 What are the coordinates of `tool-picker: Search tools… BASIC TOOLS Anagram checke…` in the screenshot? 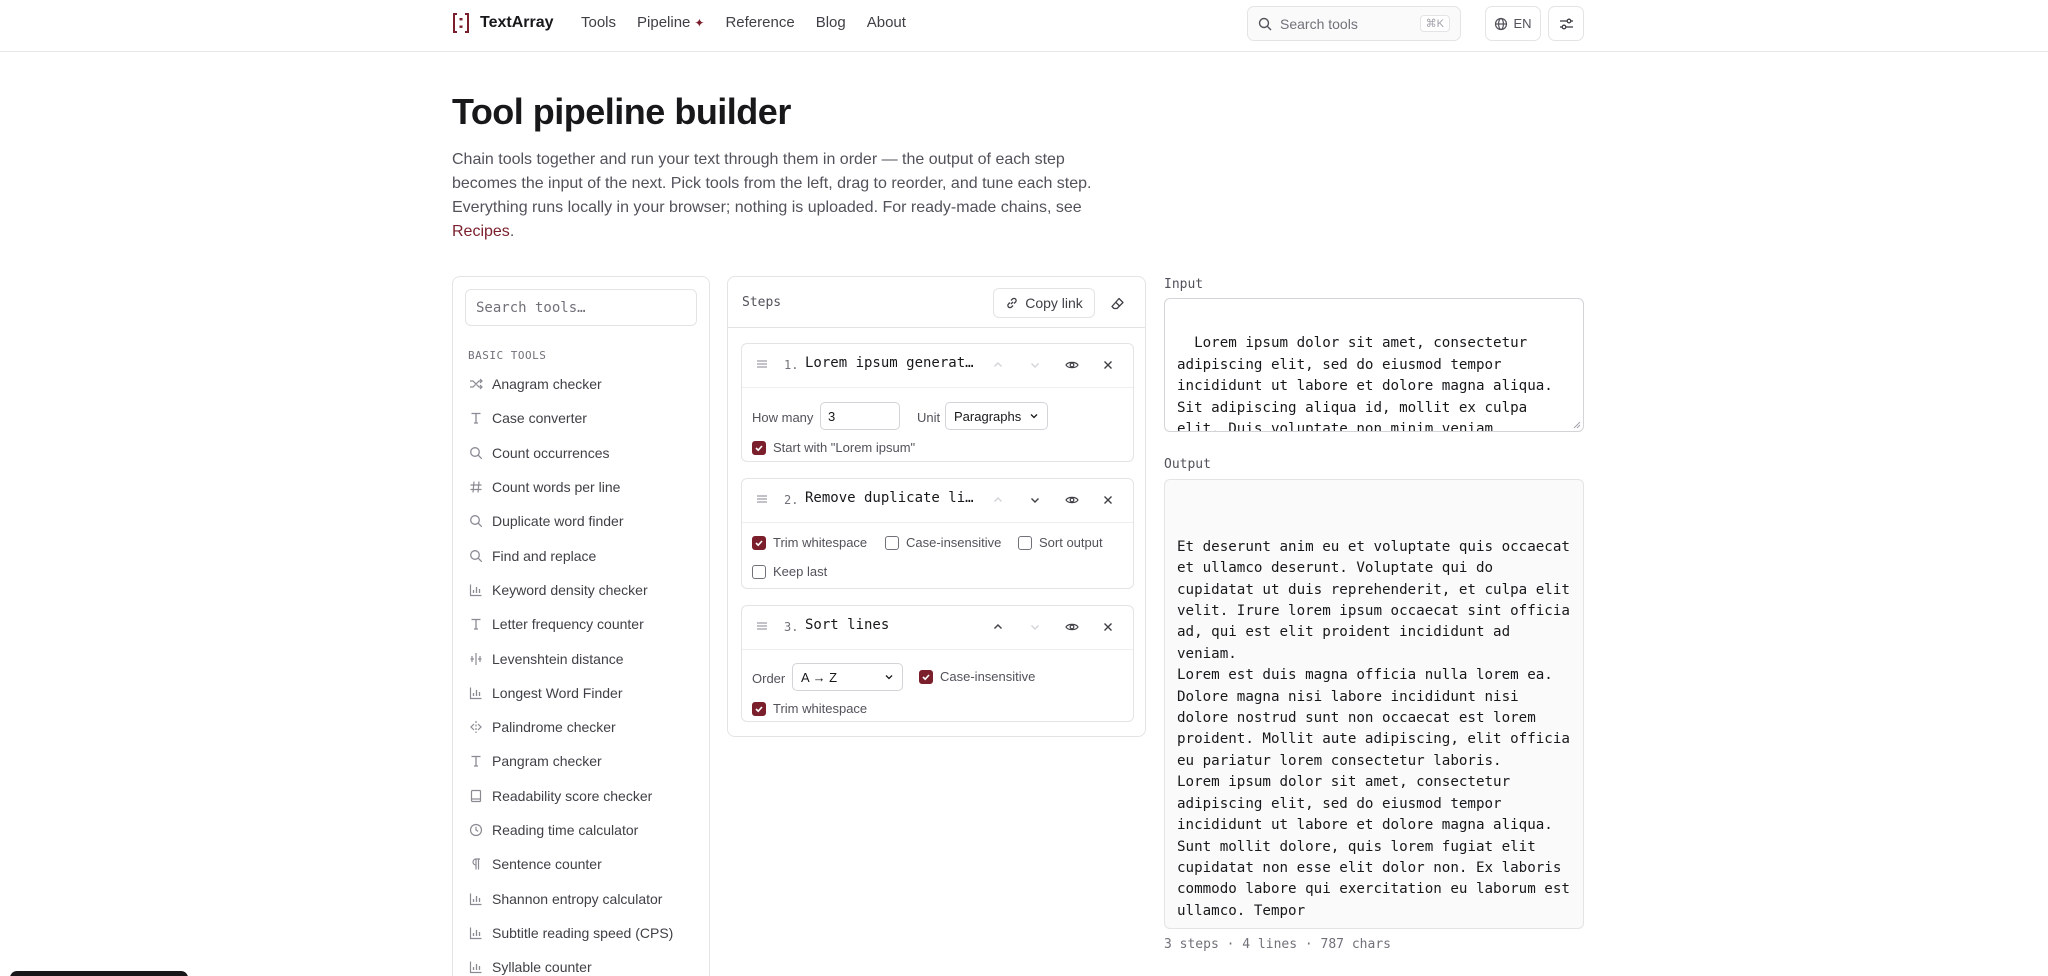 It's located at (581, 626).